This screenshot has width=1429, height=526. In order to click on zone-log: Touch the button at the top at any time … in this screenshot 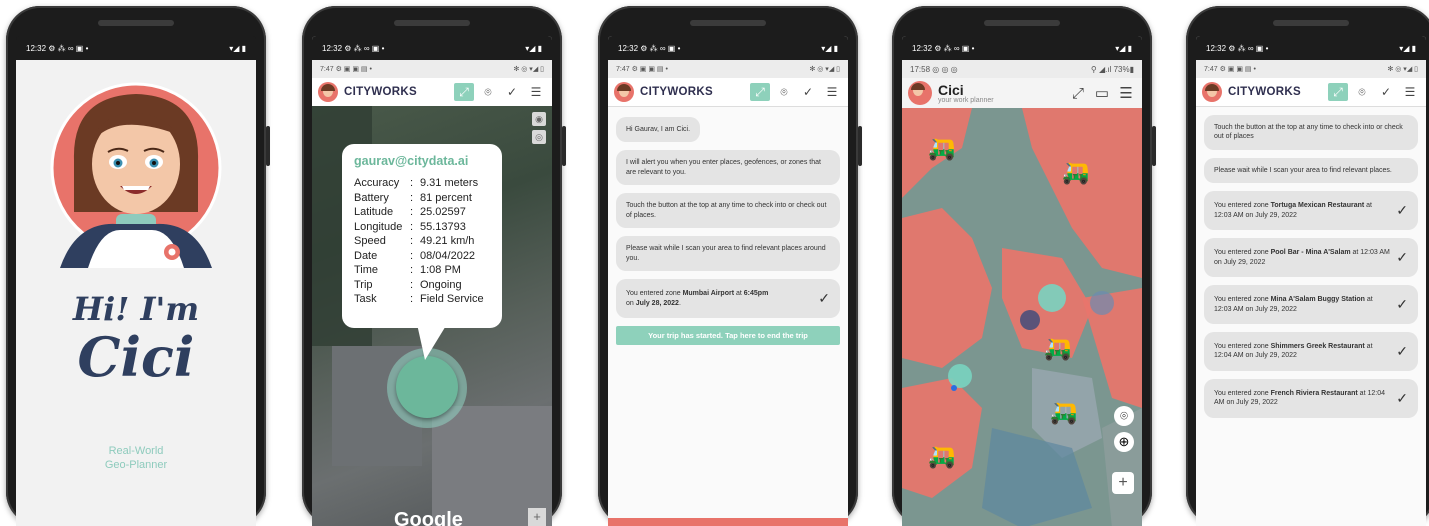, I will do `click(1311, 262)`.